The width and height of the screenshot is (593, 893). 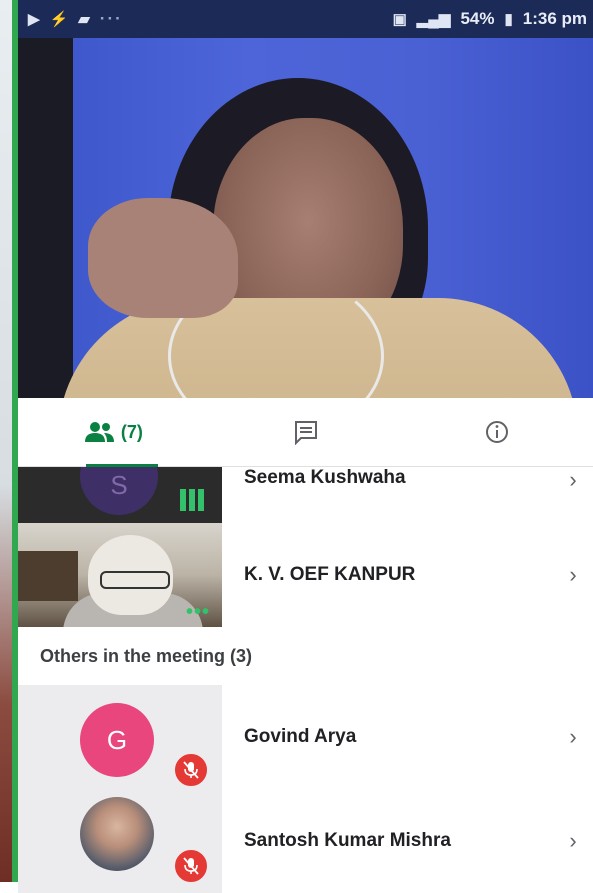 I want to click on panel-tabs: (7), so click(x=305, y=432).